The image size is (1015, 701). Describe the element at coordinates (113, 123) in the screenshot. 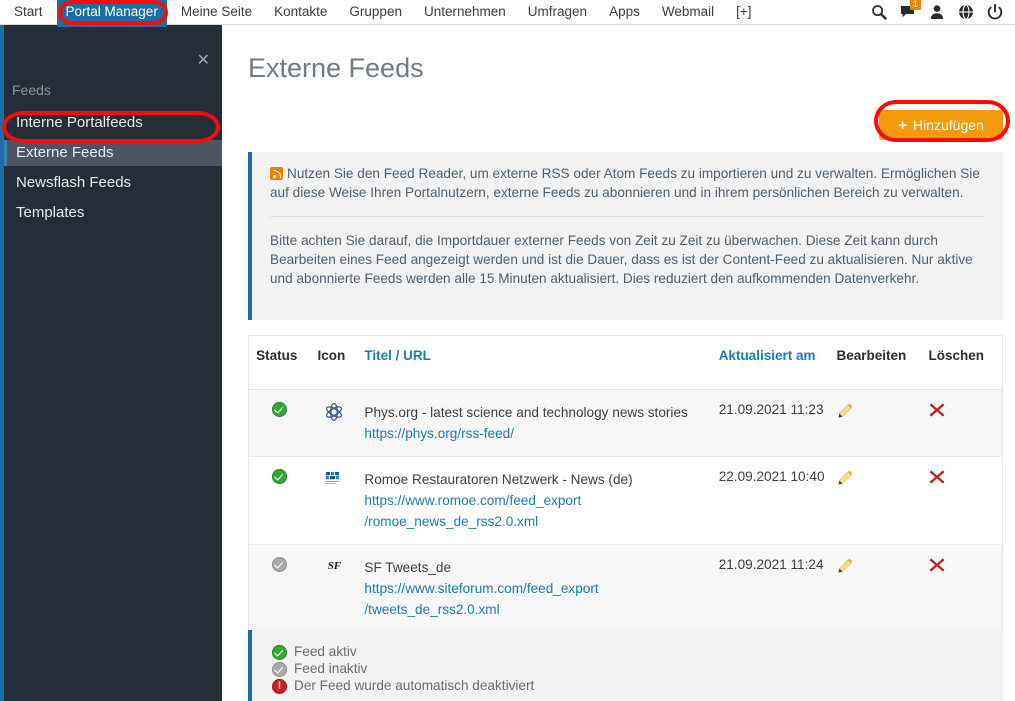

I see `sidebar-item-interne-portalfeeds: Interne Portalfeeds` at that location.